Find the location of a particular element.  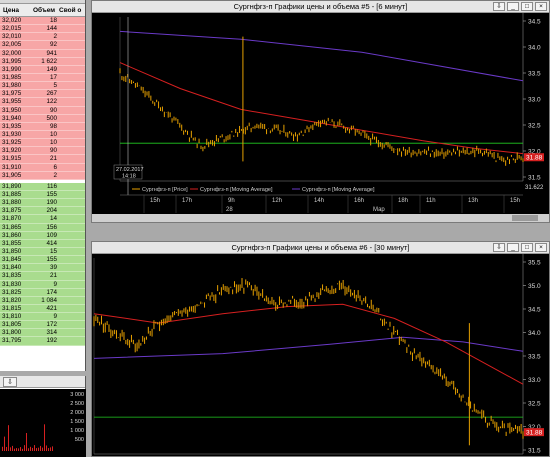

crosshair-date: 27.02.2017 is located at coordinates (130, 170).